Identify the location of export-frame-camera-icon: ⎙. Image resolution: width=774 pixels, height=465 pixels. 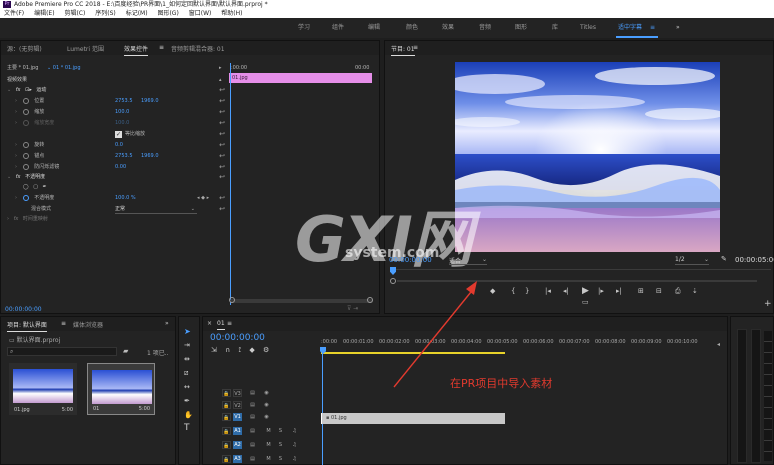
(678, 291).